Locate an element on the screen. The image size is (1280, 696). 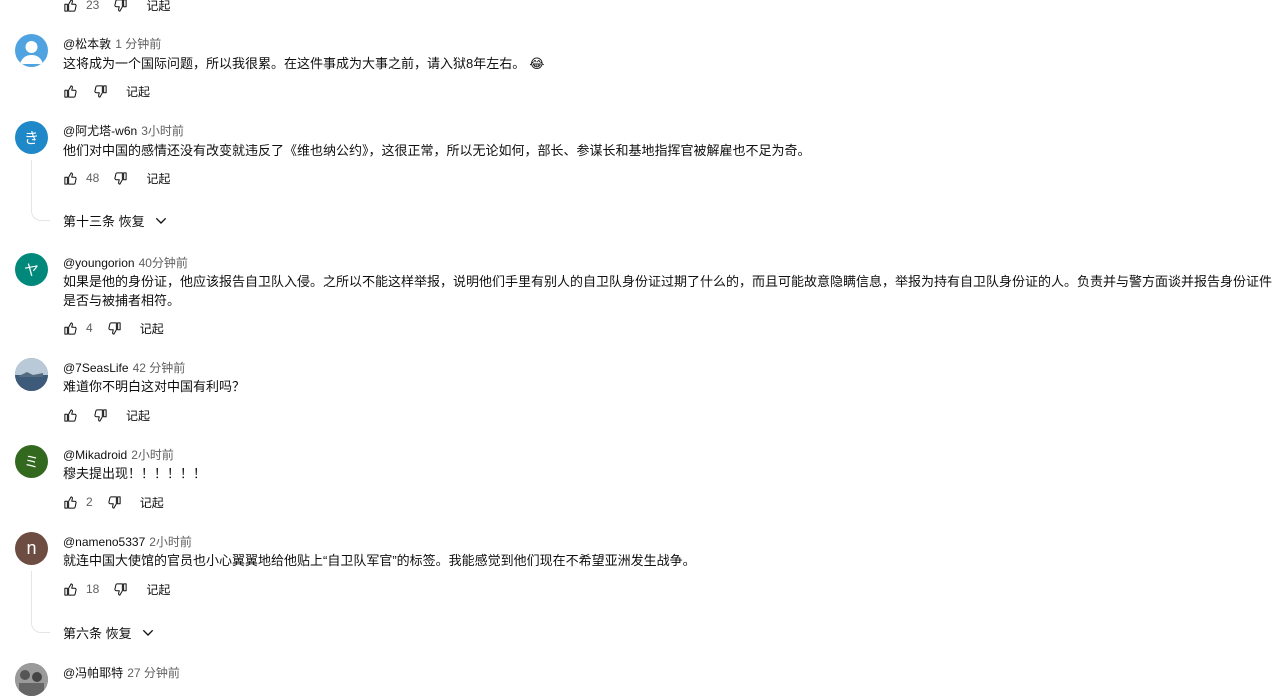
avatar-letter: ヤ is located at coordinates (31, 270).